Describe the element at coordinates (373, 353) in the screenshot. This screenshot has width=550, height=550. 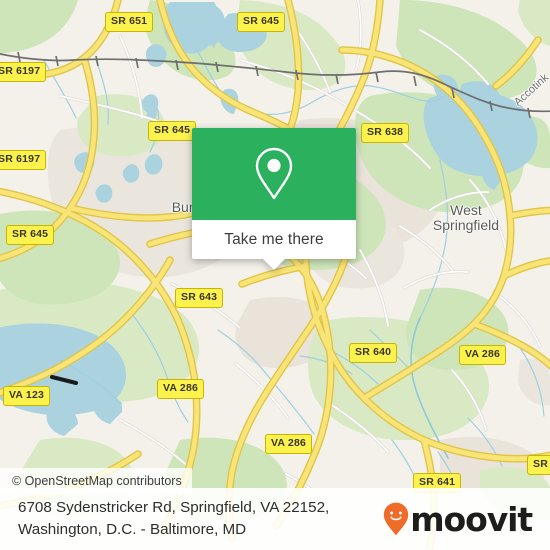
I see `road-shield: SR 640` at that location.